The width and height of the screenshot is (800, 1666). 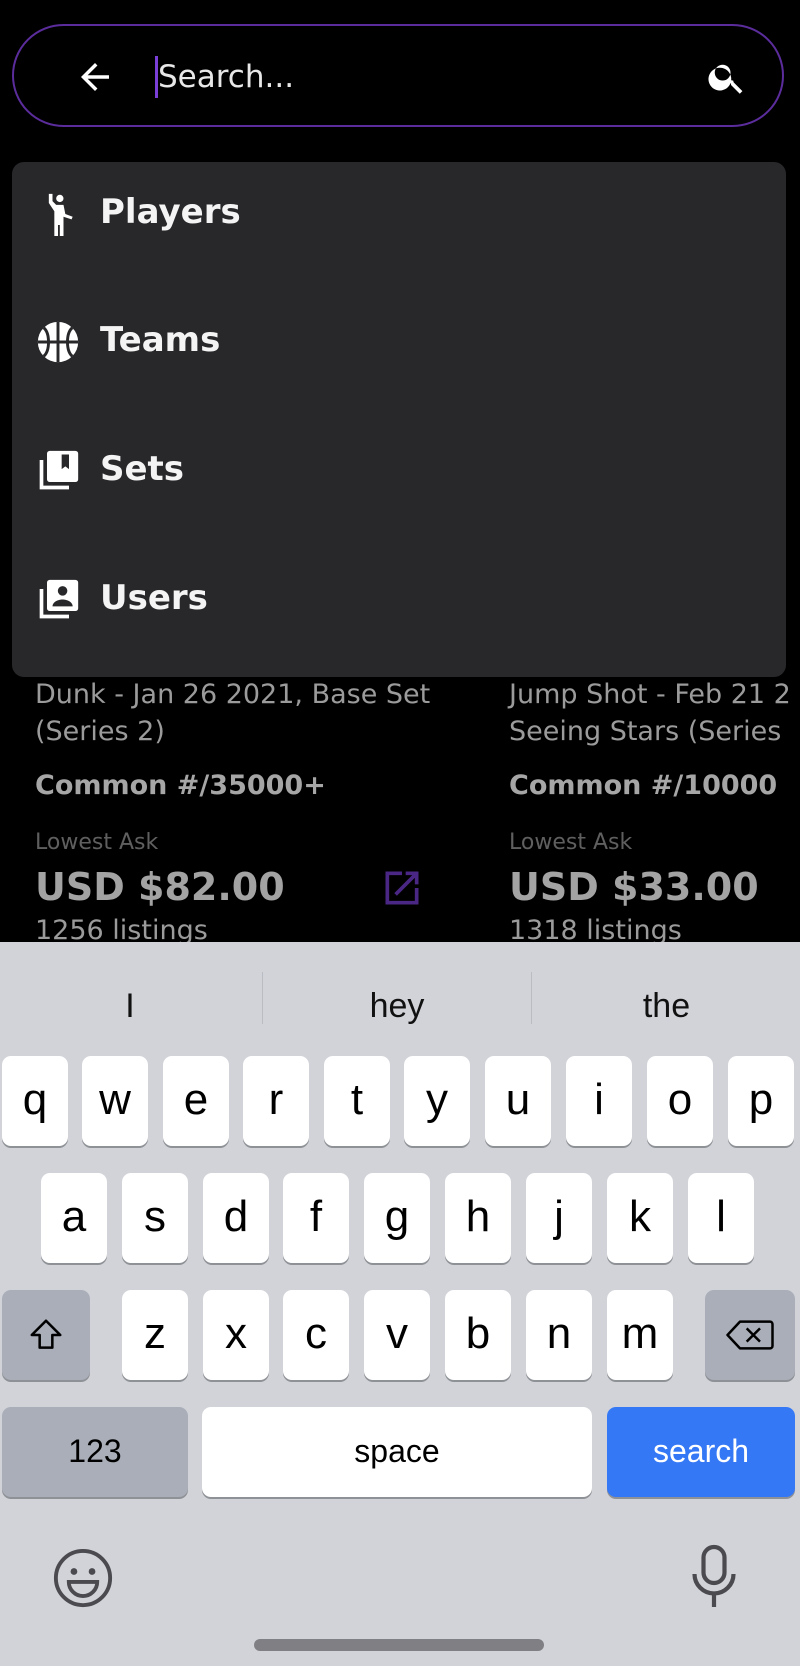 I want to click on key-u: u, so click(x=518, y=1101).